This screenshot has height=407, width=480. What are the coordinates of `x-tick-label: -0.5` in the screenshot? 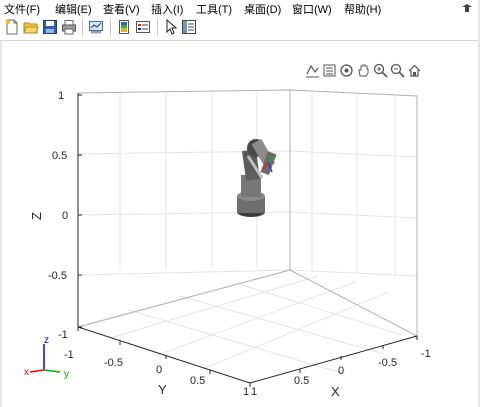 It's located at (387, 363).